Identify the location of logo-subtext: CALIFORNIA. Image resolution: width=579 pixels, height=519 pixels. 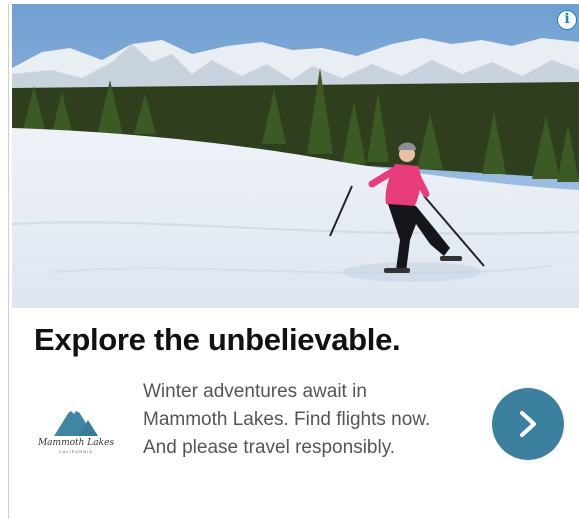
(75, 451).